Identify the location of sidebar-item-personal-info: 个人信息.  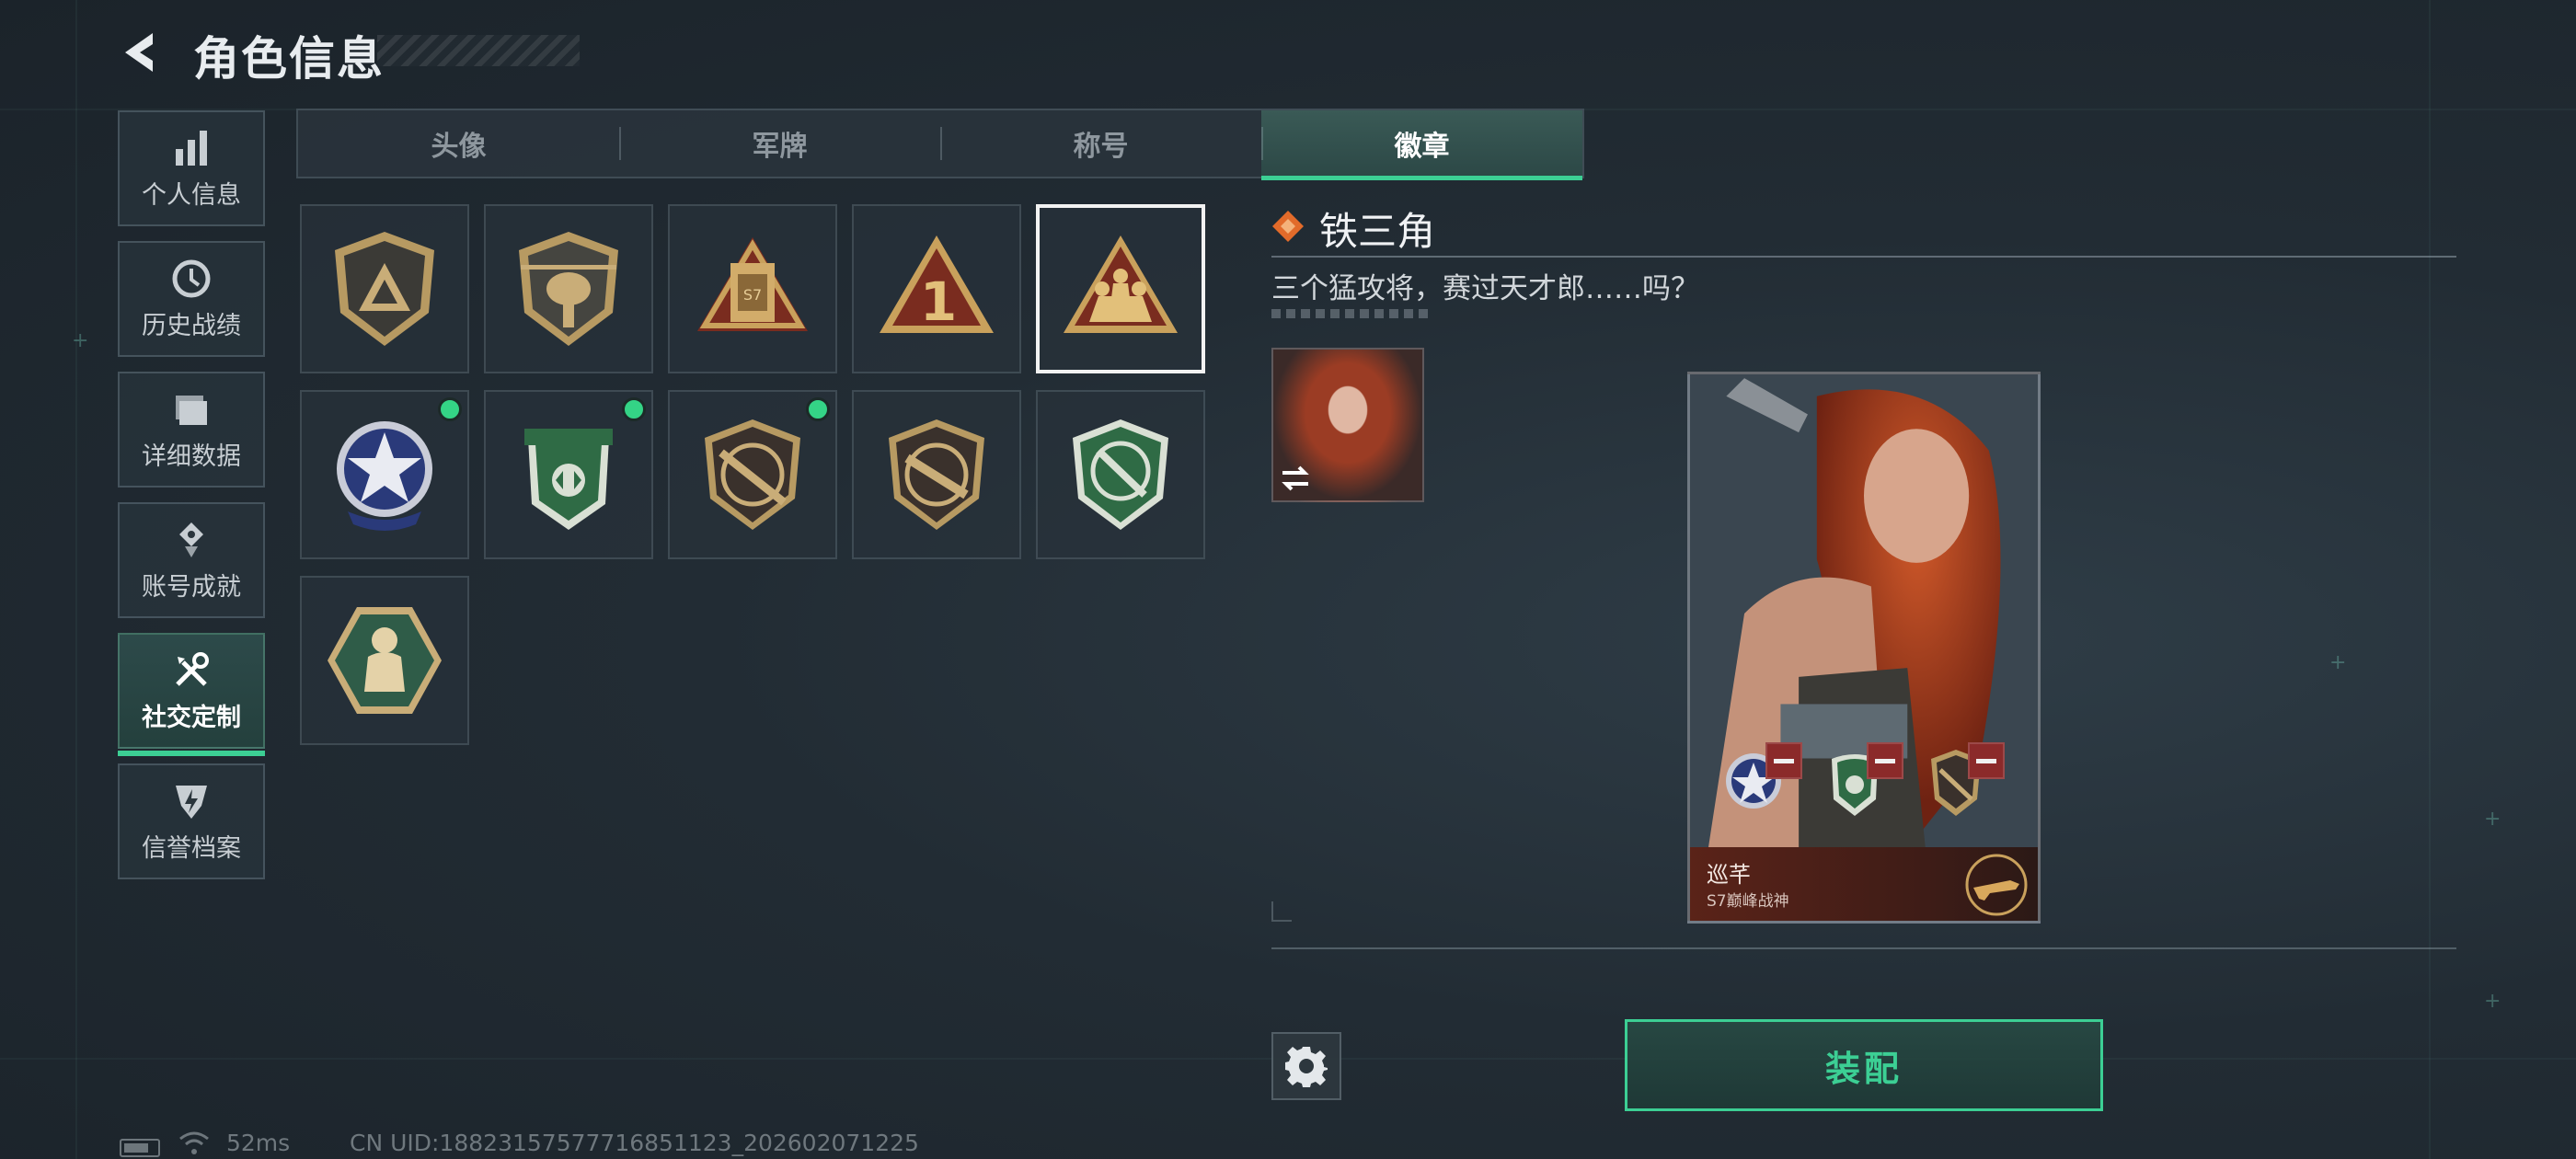
(191, 168).